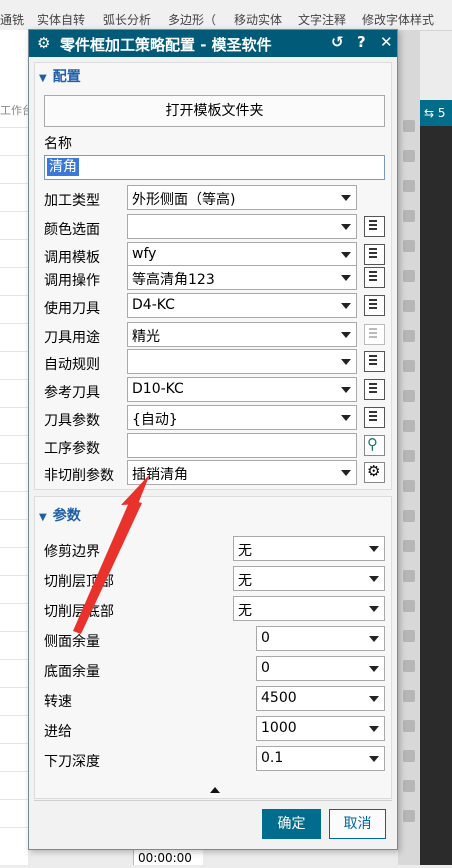  Describe the element at coordinates (72, 642) in the screenshot. I see `param-label: 侧面余量` at that location.